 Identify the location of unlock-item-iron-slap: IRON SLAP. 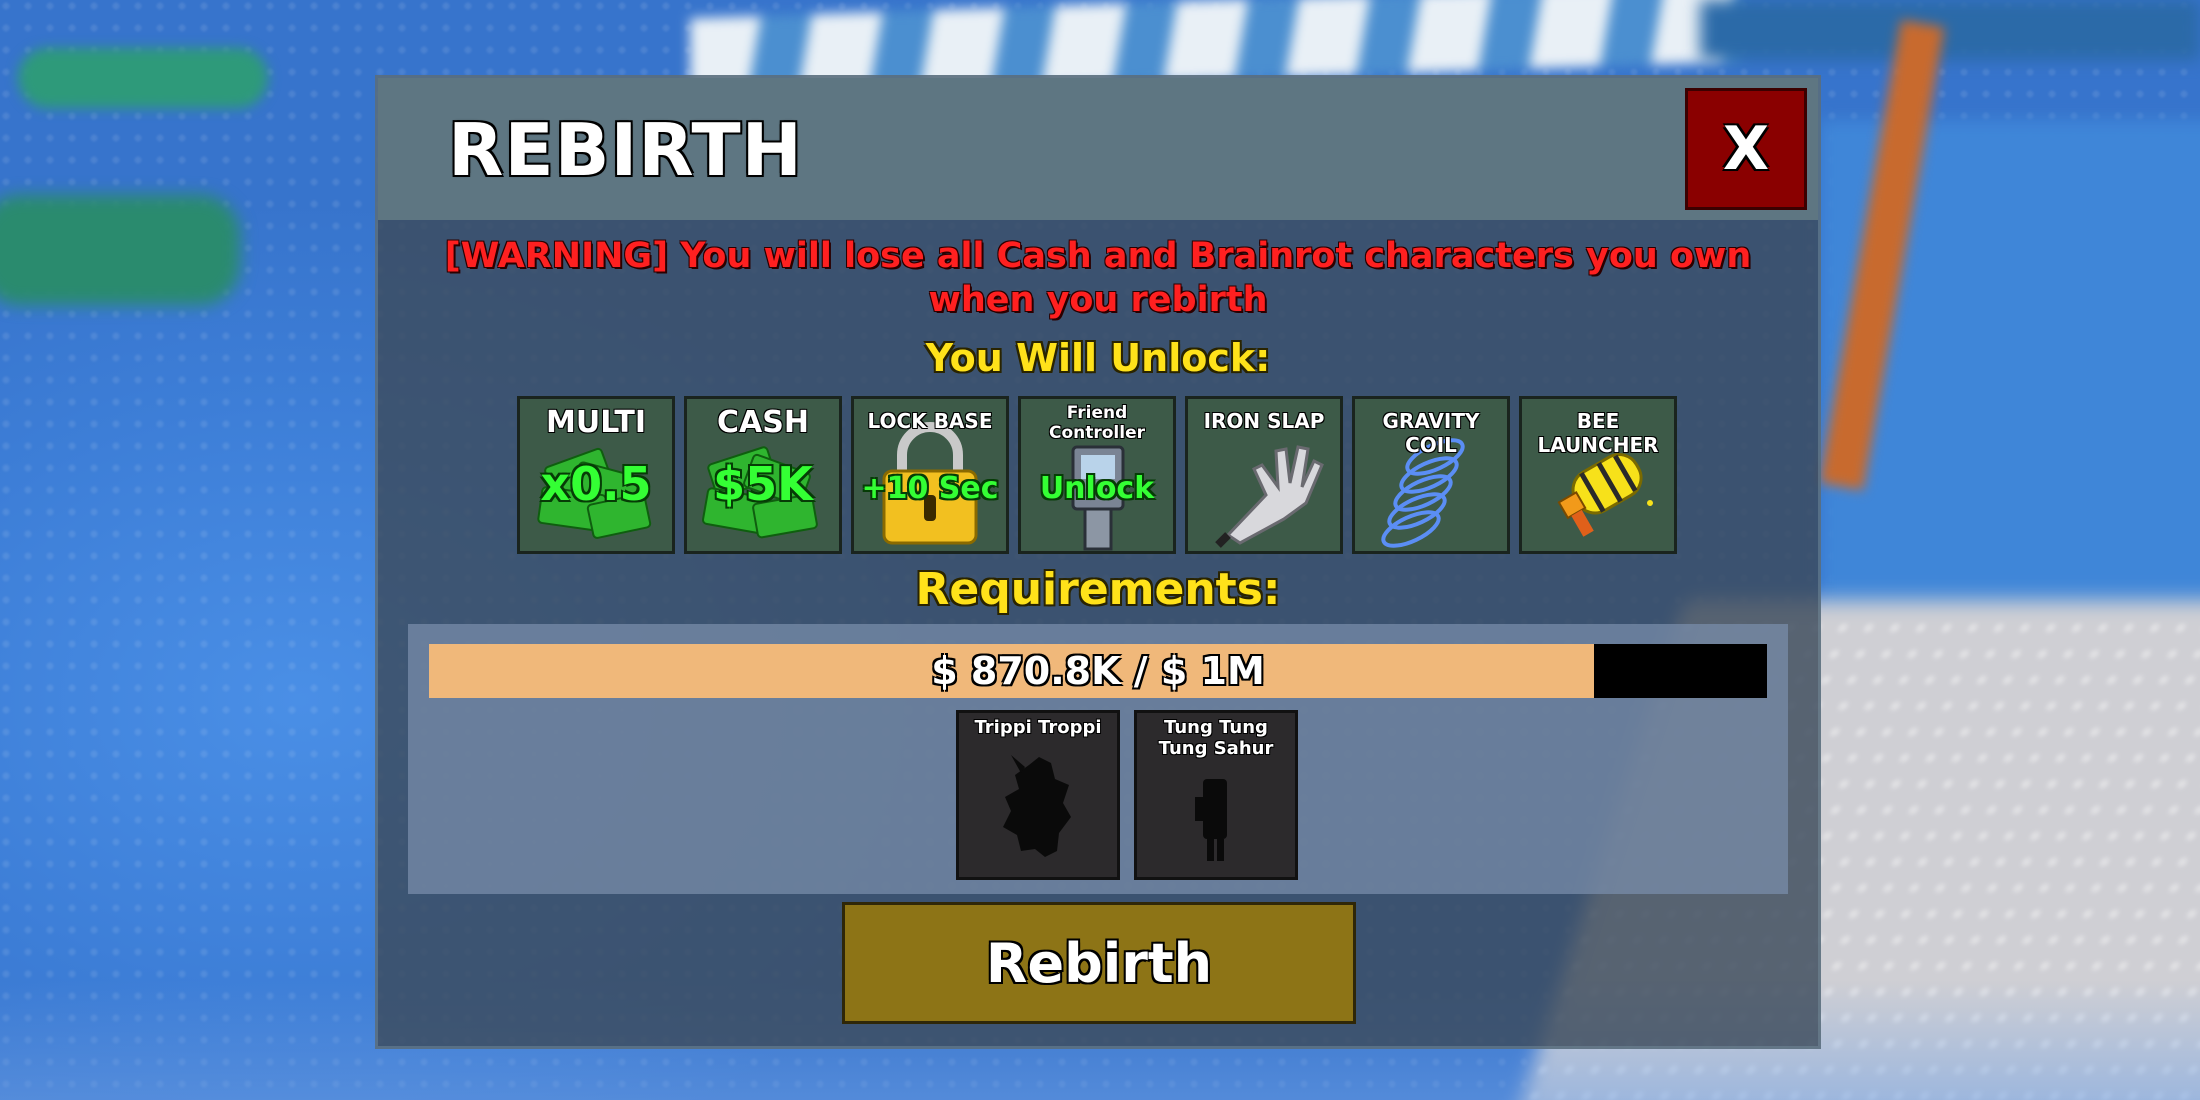
(1264, 475).